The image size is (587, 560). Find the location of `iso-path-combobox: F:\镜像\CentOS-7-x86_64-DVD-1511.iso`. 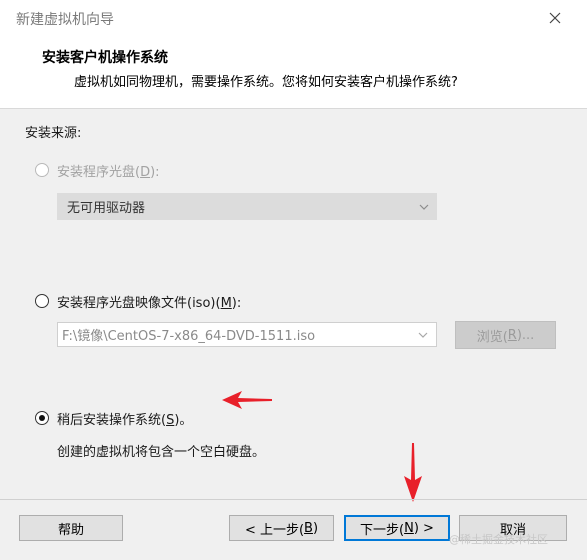

iso-path-combobox: F:\镜像\CentOS-7-x86_64-DVD-1511.iso is located at coordinates (247, 334).